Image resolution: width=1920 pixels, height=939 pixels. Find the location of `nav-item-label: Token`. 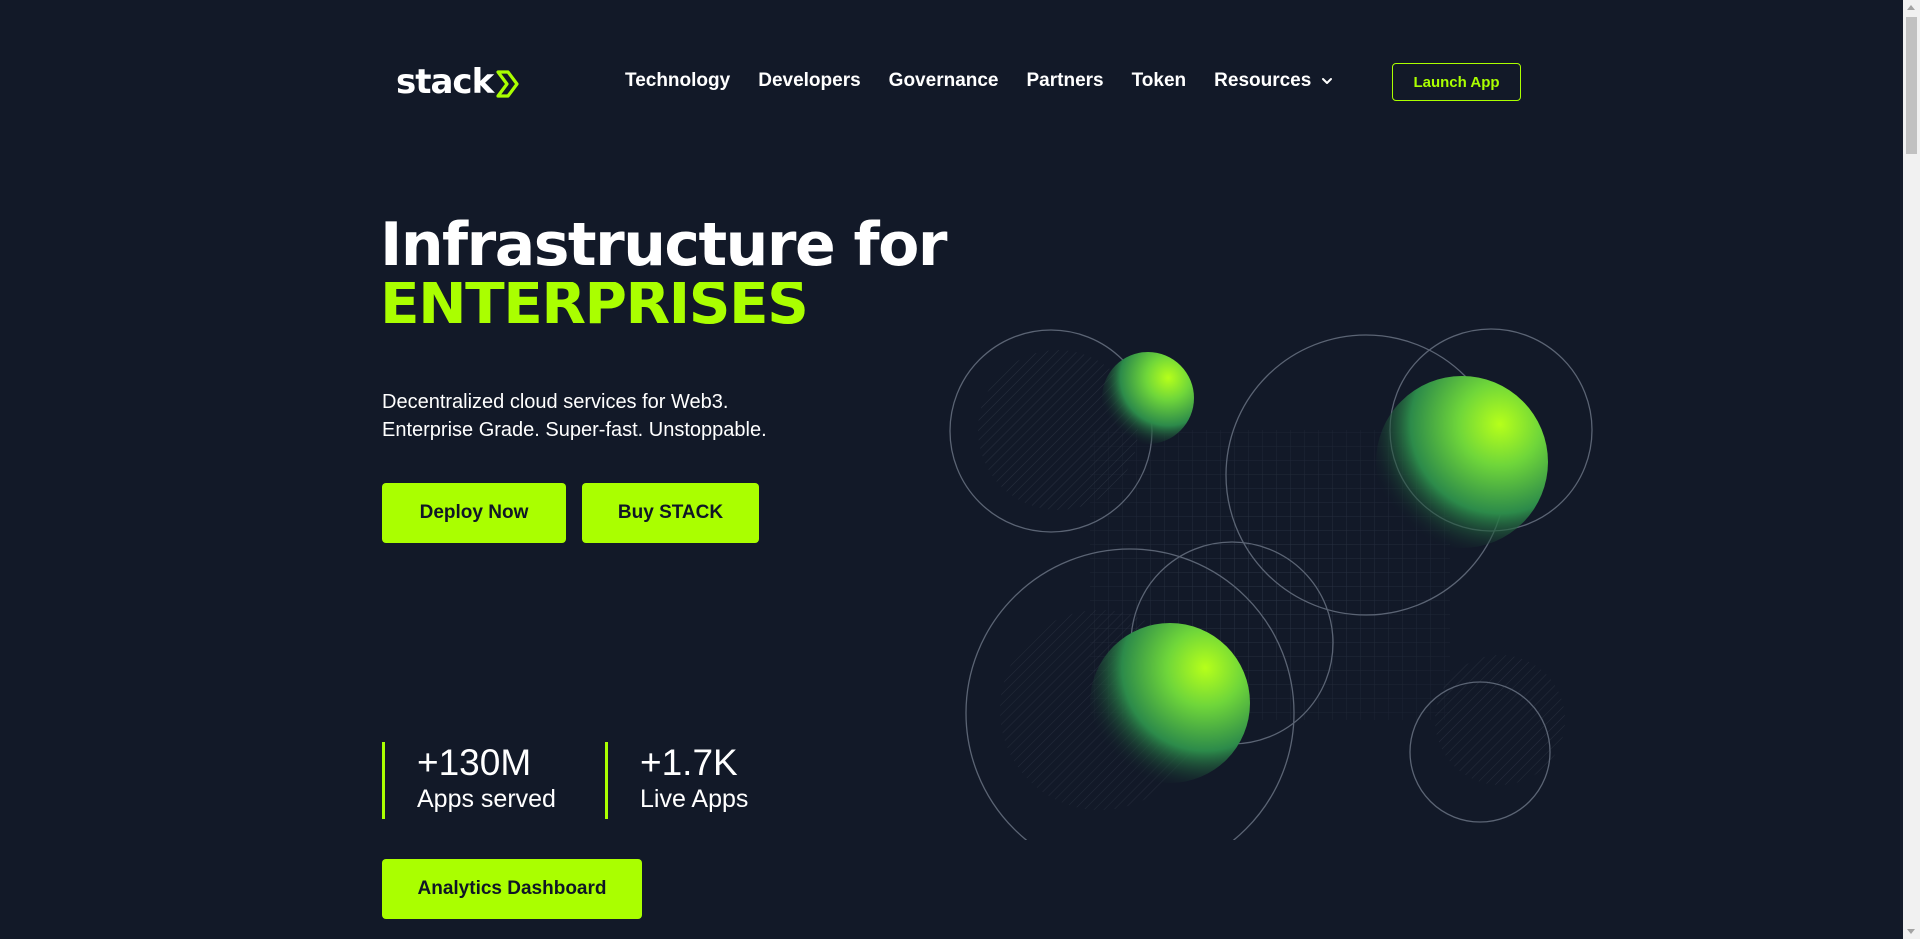

nav-item-label: Token is located at coordinates (1159, 80).